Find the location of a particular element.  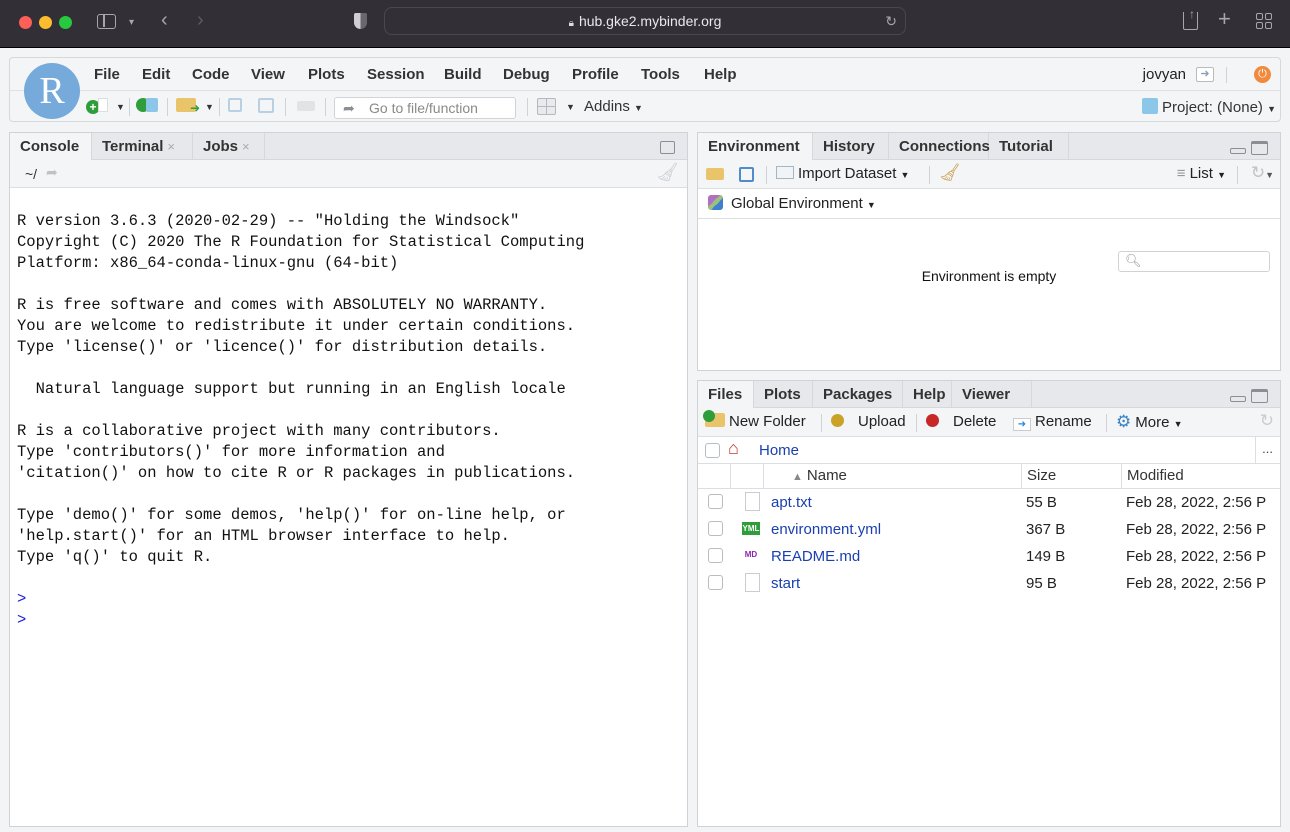

tab-packages: Packages is located at coordinates (858, 394).